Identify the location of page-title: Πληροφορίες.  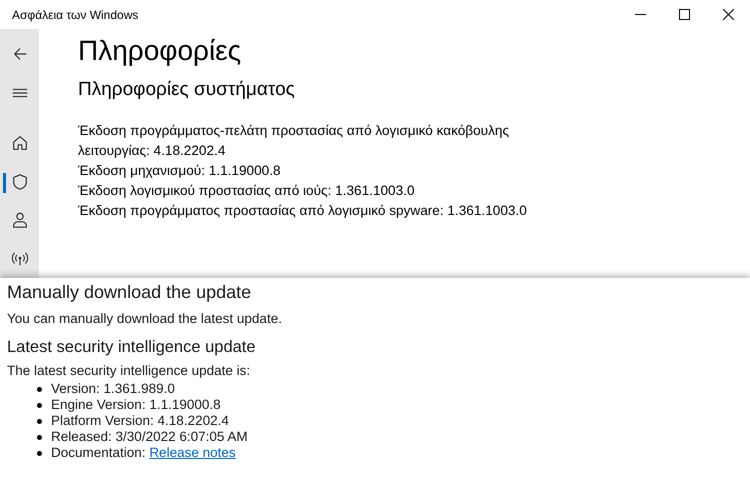
(160, 51).